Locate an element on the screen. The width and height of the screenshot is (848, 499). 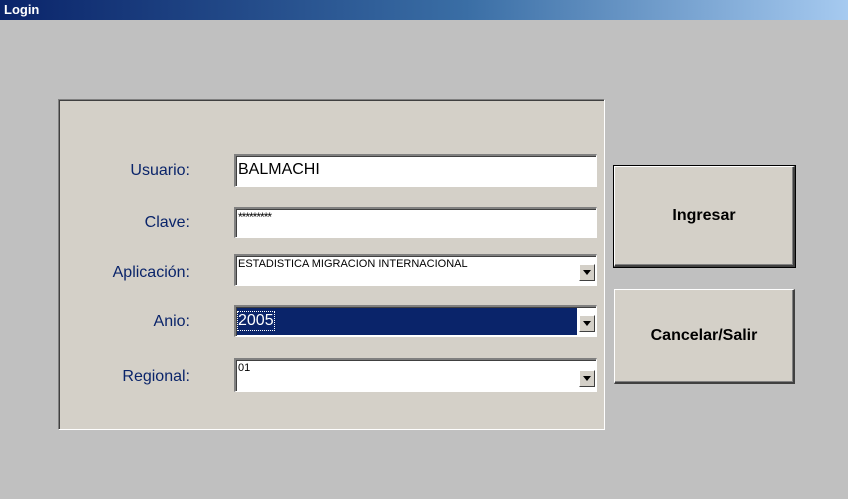
window-title: Login is located at coordinates (22, 9).